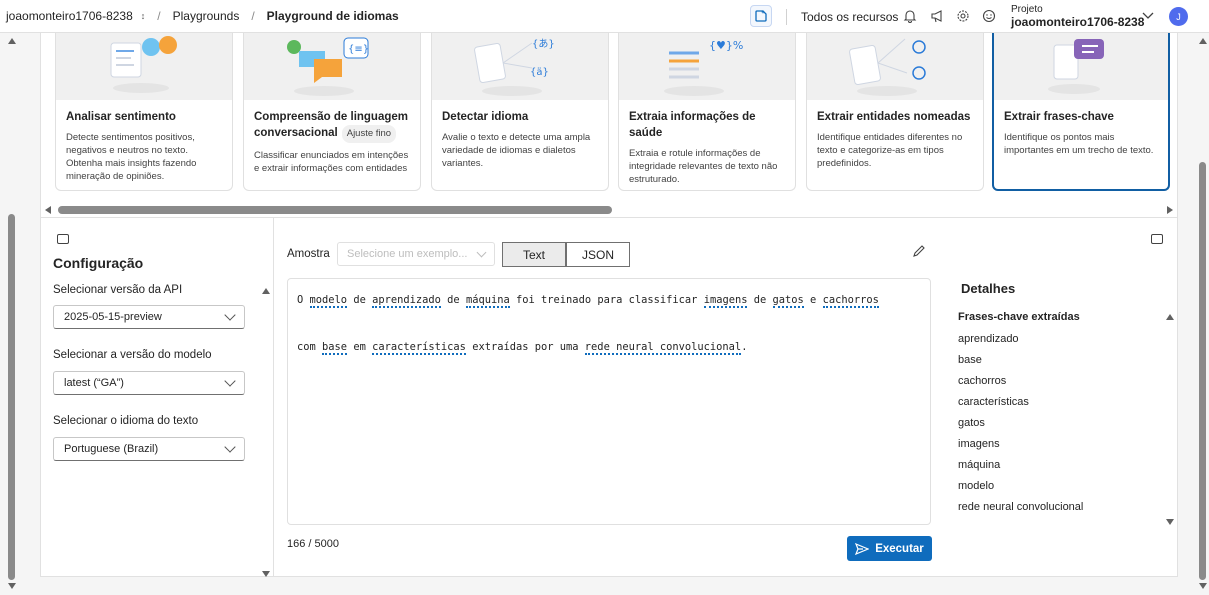 This screenshot has height=595, width=1209. What do you see at coordinates (850, 301) in the screenshot?
I see `keyphrase-highlight: cachorros` at bounding box center [850, 301].